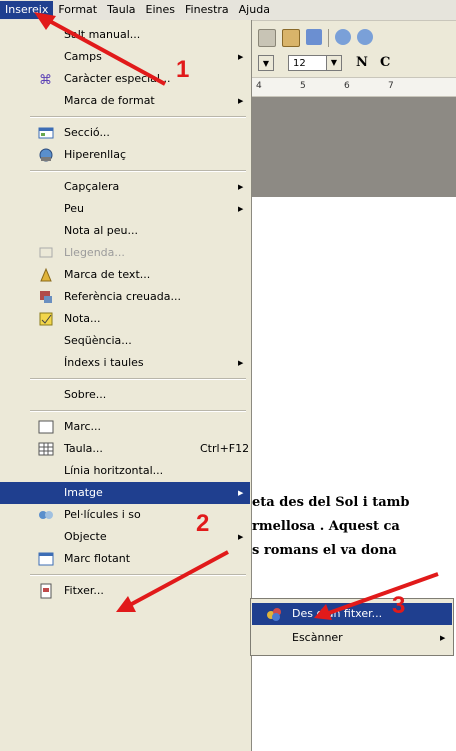 The width and height of the screenshot is (456, 751). Describe the element at coordinates (399, 605) in the screenshot. I see `annotation-number-3: 3` at that location.